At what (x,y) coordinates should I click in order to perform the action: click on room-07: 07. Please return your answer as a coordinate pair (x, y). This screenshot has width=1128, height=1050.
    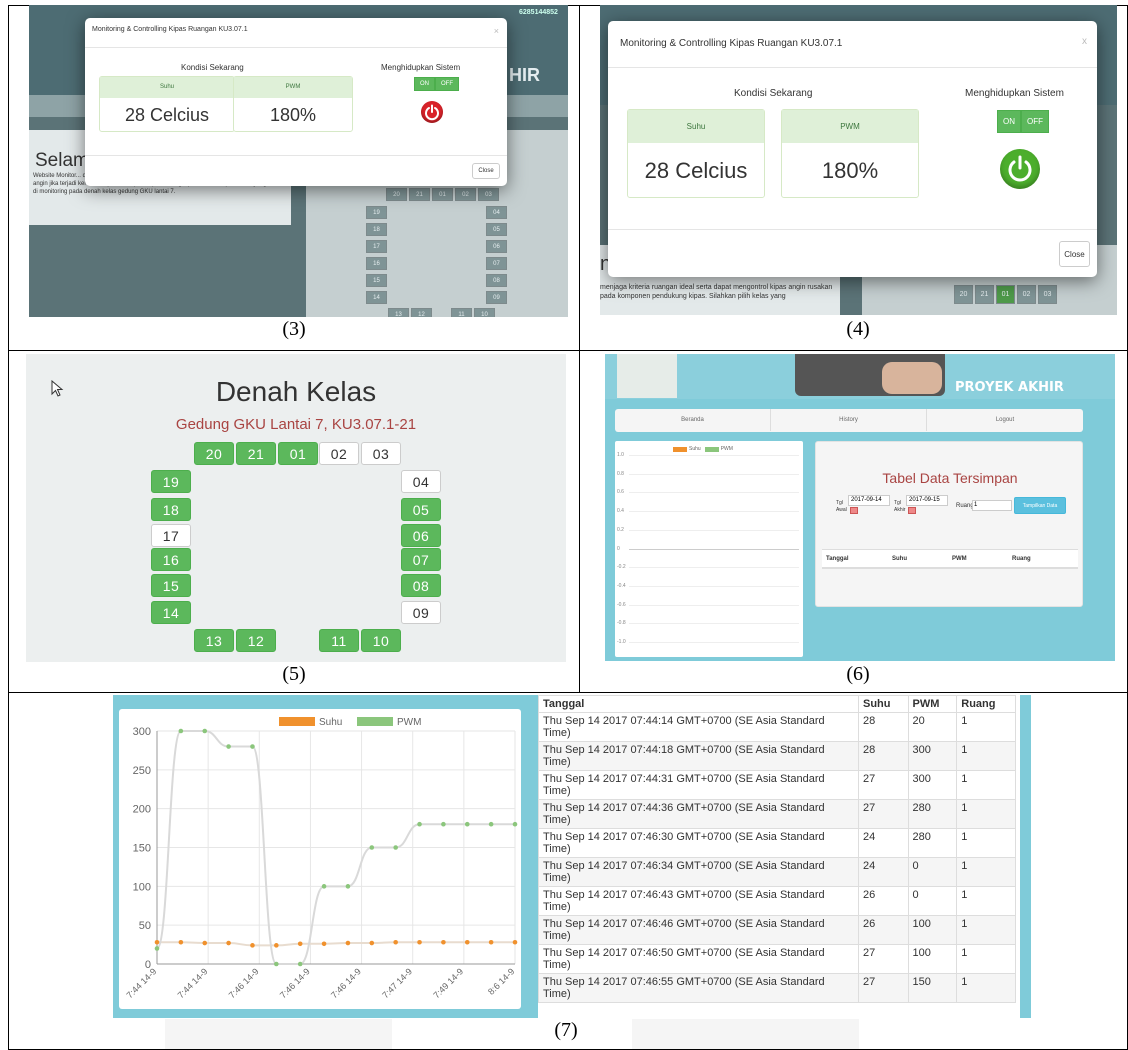
    Looking at the image, I should click on (421, 559).